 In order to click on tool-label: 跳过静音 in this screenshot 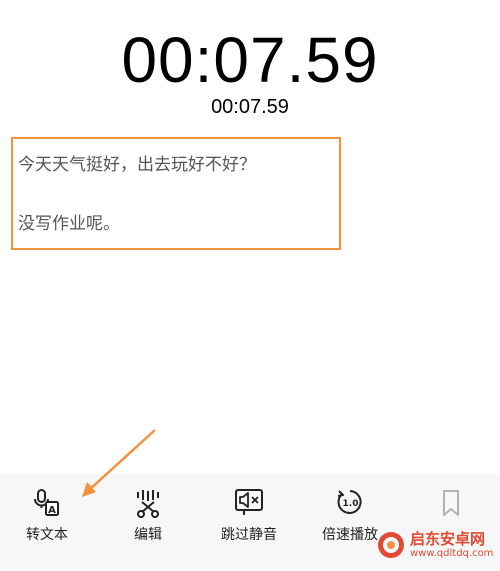, I will do `click(249, 535)`.